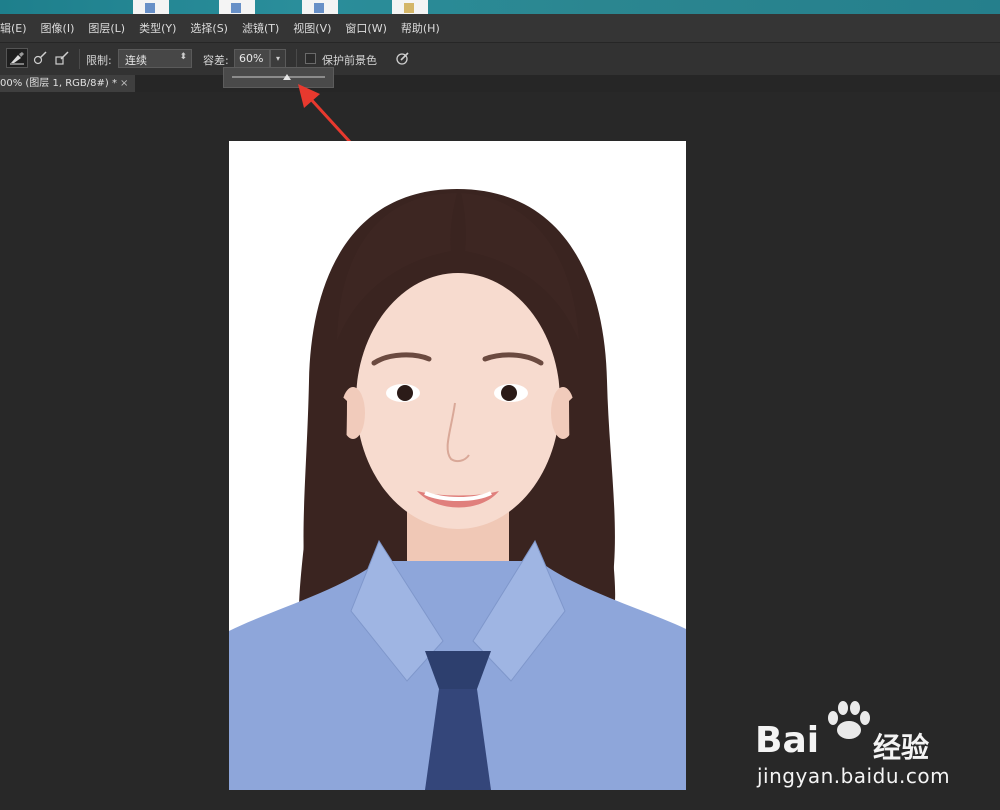 The width and height of the screenshot is (1000, 810). What do you see at coordinates (106, 28) in the screenshot?
I see `menu-layer: 图层(L)` at bounding box center [106, 28].